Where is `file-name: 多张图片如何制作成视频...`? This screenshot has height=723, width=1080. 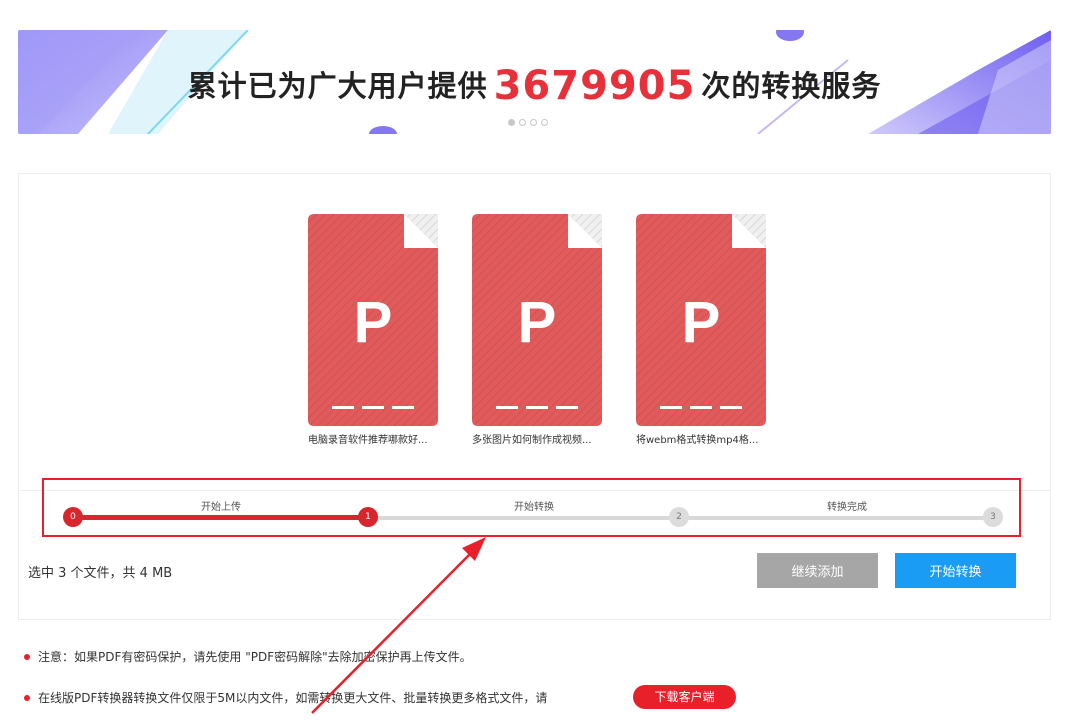 file-name: 多张图片如何制作成视频... is located at coordinates (532, 440).